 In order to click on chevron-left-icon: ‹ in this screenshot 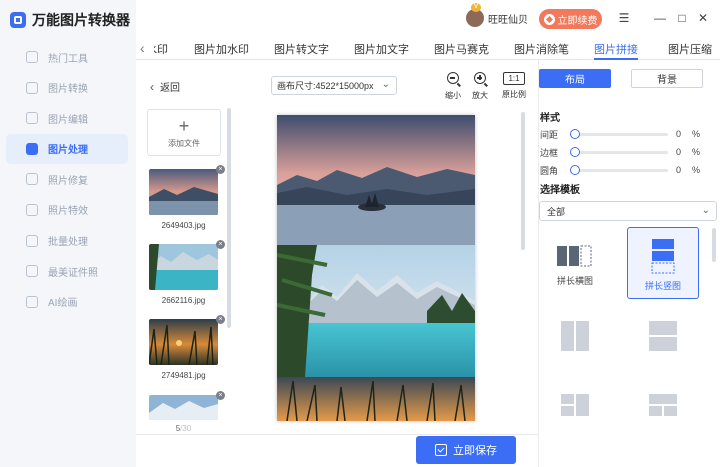, I will do `click(152, 86)`.